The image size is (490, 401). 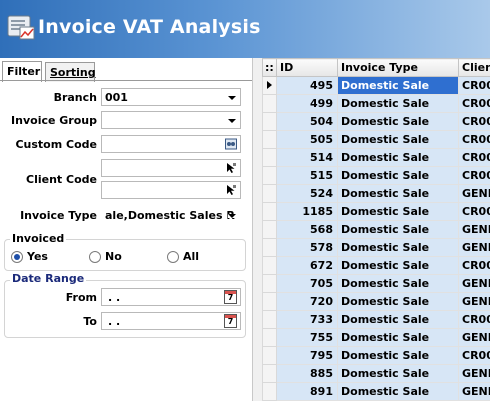 What do you see at coordinates (22, 71) in the screenshot?
I see `tab-filter: Filter` at bounding box center [22, 71].